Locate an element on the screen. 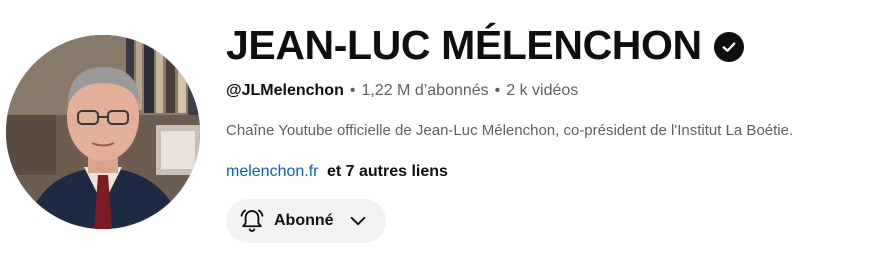 This screenshot has height=266, width=884. chevron-down-icon is located at coordinates (358, 221).